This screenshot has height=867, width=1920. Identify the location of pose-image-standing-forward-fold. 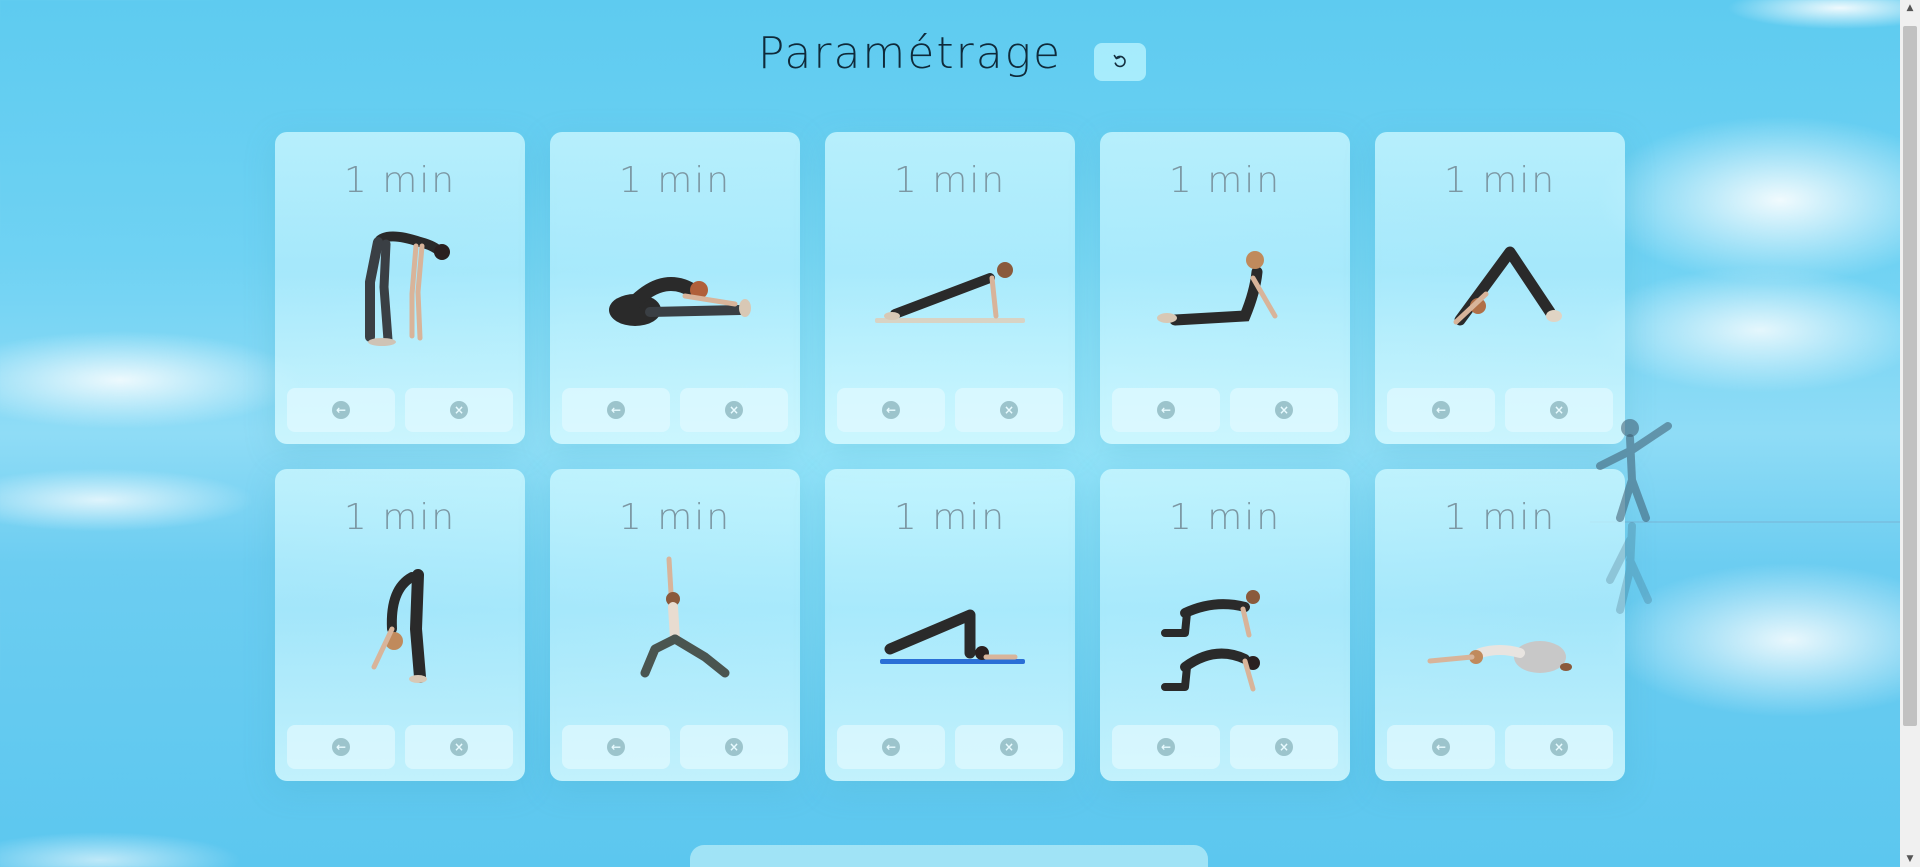
(400, 287).